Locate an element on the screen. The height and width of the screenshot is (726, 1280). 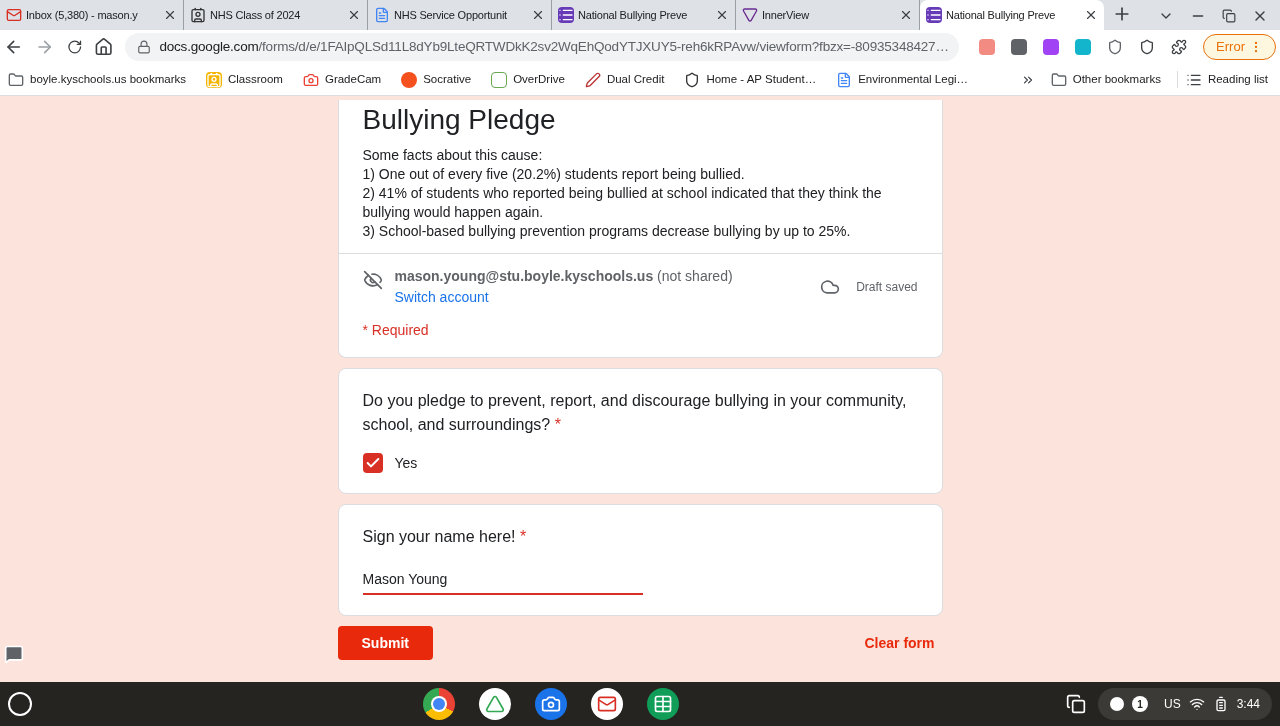
tab-title: Inbox (5,380) - mason.y is located at coordinates (82, 15).